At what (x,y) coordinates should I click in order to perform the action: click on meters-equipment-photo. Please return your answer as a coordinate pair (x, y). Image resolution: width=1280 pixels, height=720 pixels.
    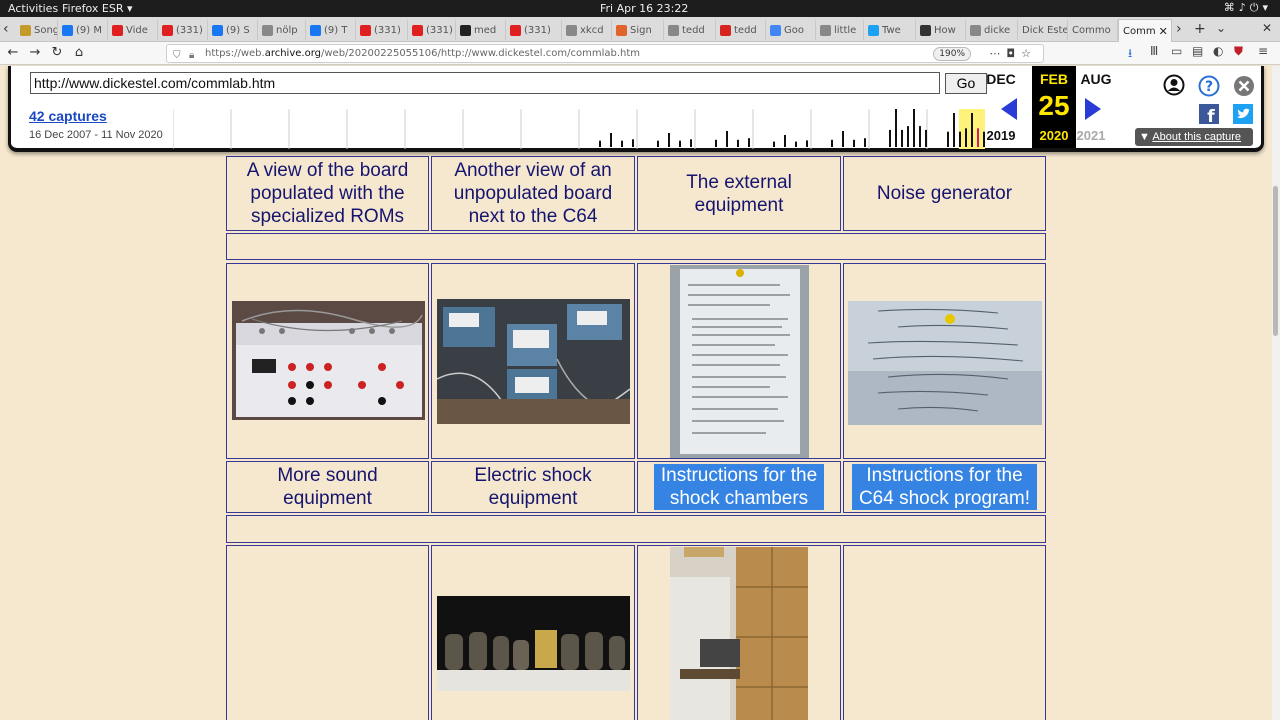
    Looking at the image, I should click on (533, 361).